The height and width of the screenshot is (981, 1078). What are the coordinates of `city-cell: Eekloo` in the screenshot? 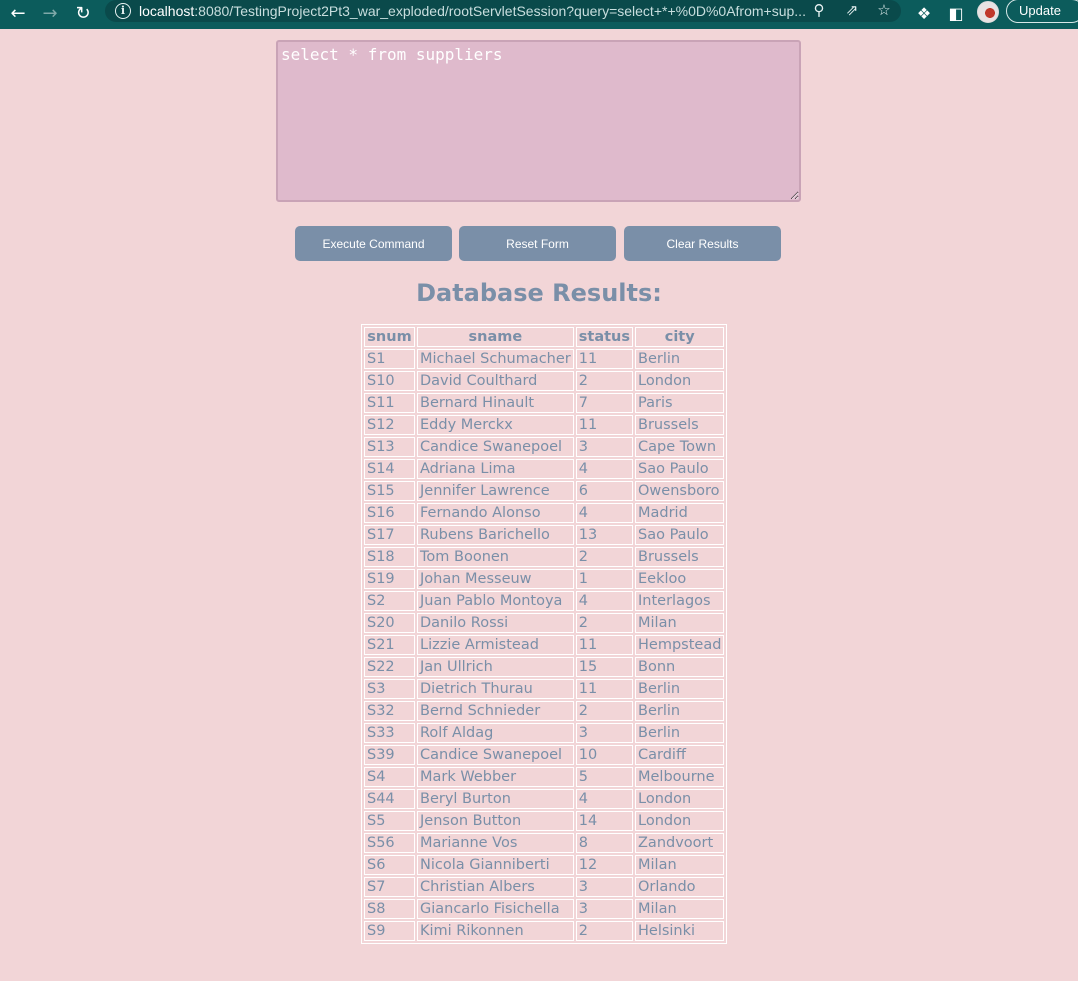 It's located at (680, 579).